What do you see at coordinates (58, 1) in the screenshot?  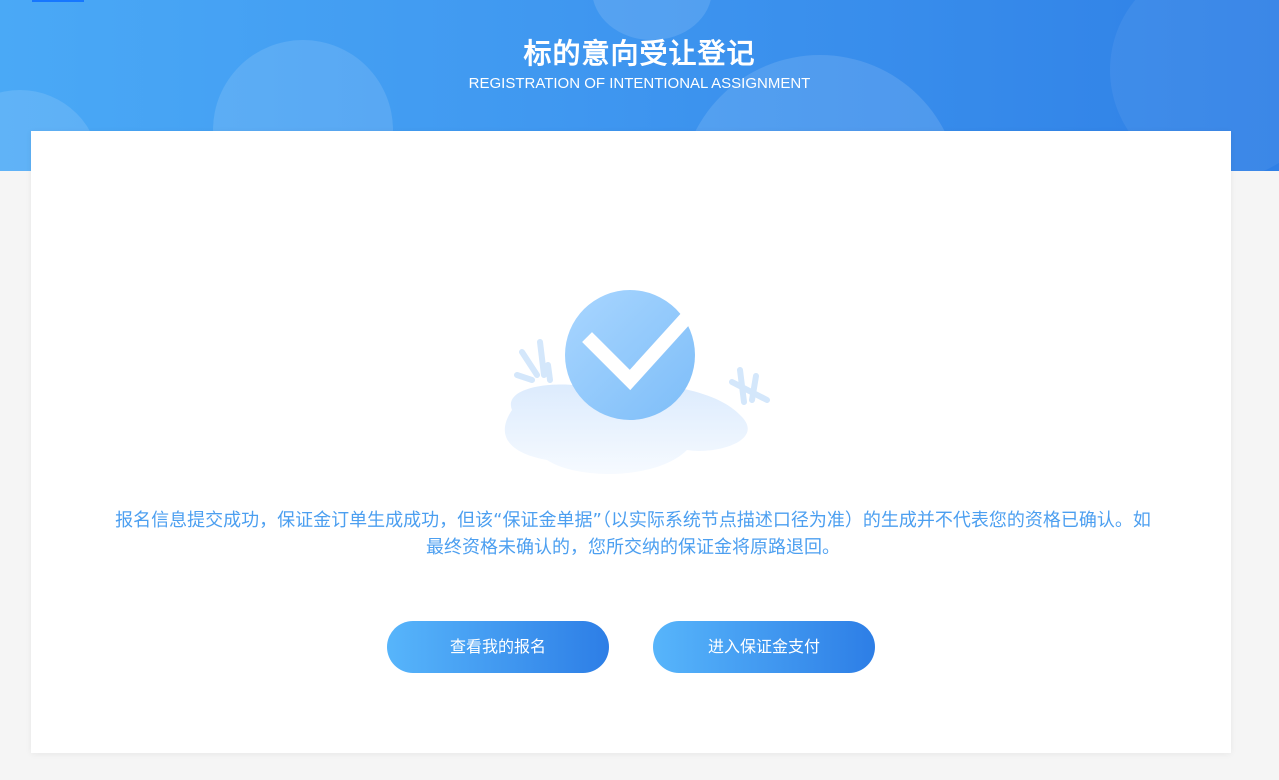 I see `top-accent-bar` at bounding box center [58, 1].